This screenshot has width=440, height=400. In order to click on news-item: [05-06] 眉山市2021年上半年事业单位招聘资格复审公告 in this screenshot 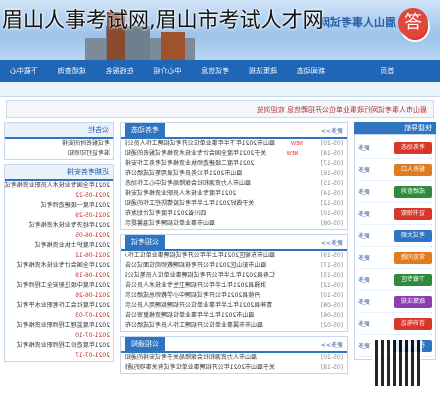, I will do `click(234, 316)`.